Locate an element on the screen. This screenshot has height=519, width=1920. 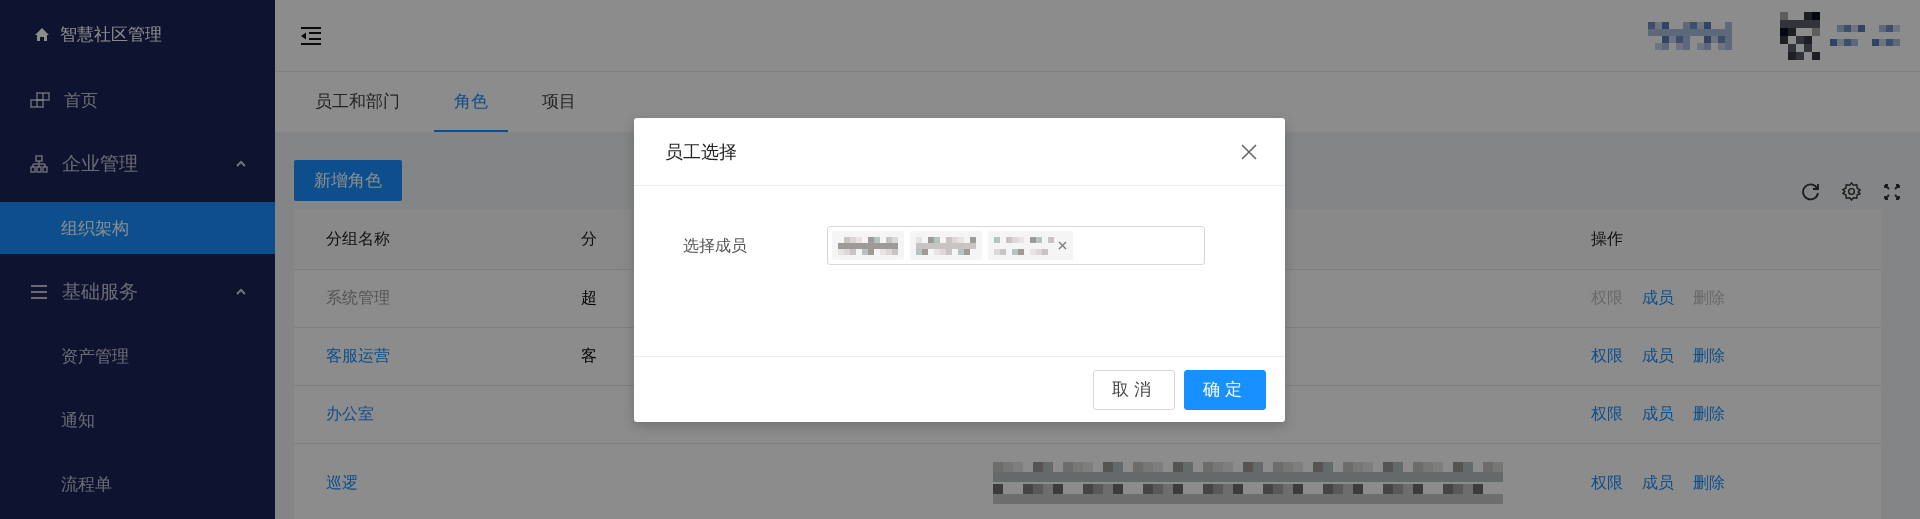
role-name: 办公室 is located at coordinates (437, 414).